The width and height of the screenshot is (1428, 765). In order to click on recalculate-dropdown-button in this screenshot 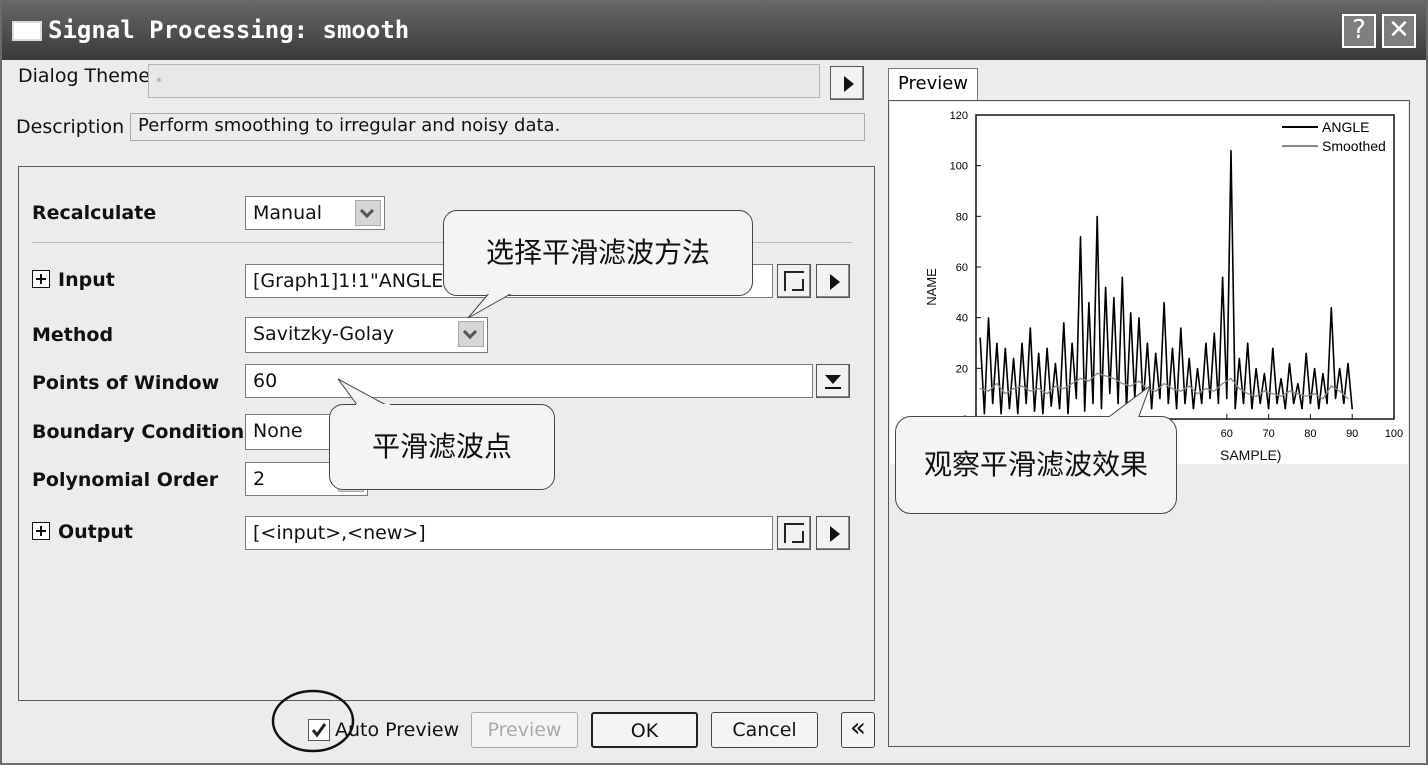, I will do `click(368, 213)`.